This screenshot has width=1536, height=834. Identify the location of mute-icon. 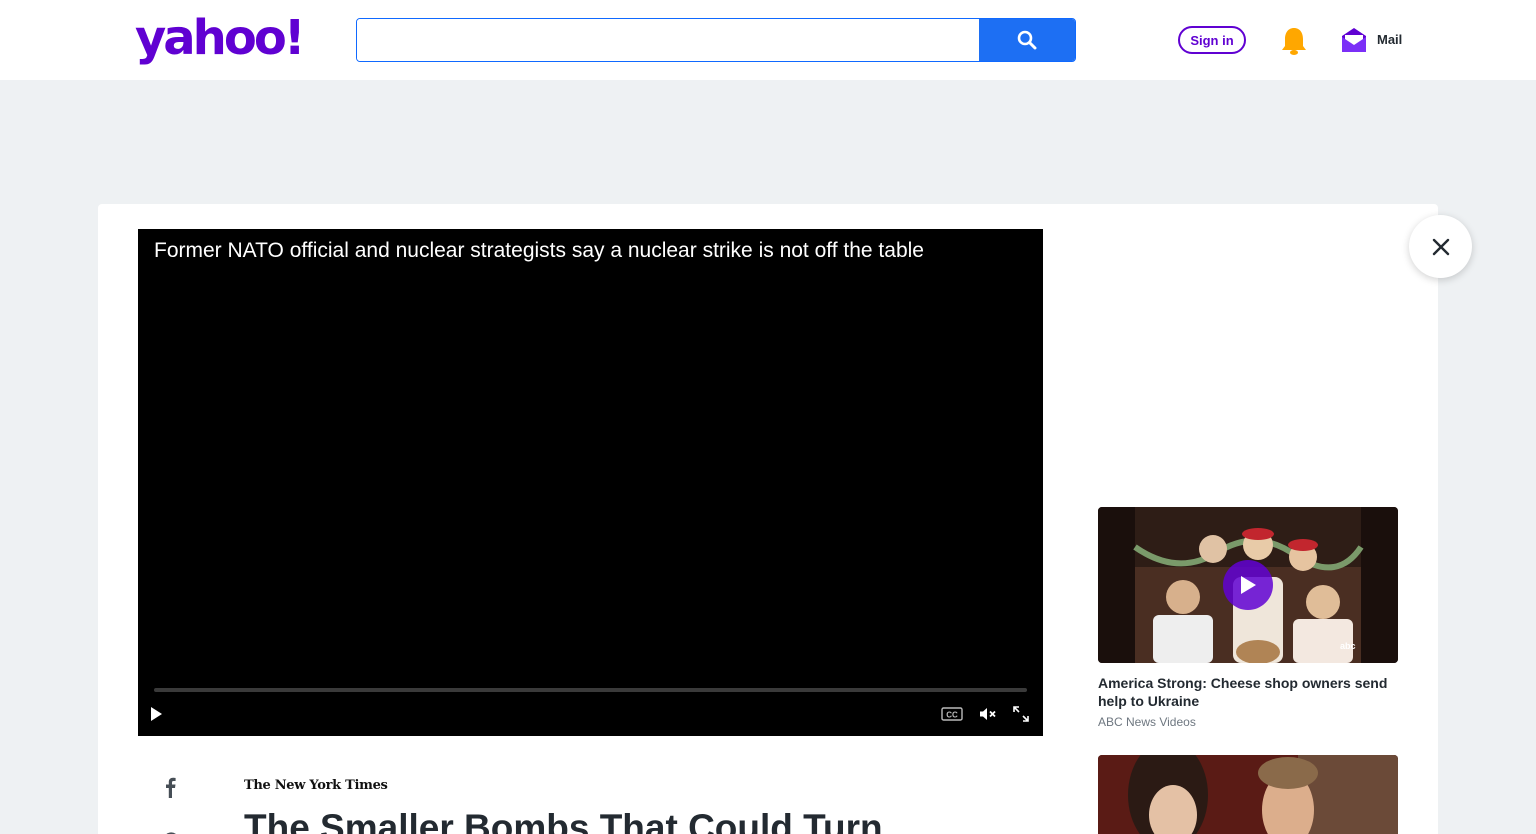
(988, 714).